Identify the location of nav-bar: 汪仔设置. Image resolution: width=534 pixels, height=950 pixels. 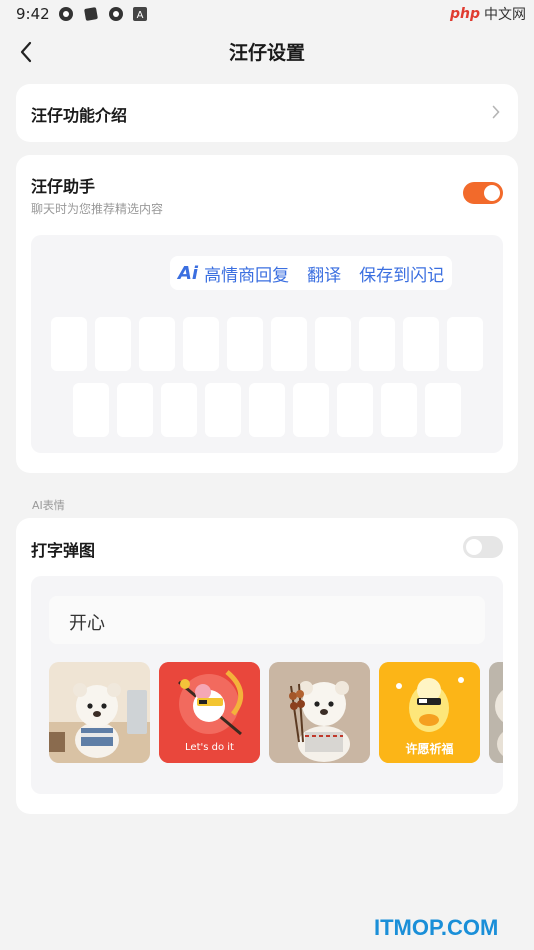
(267, 52).